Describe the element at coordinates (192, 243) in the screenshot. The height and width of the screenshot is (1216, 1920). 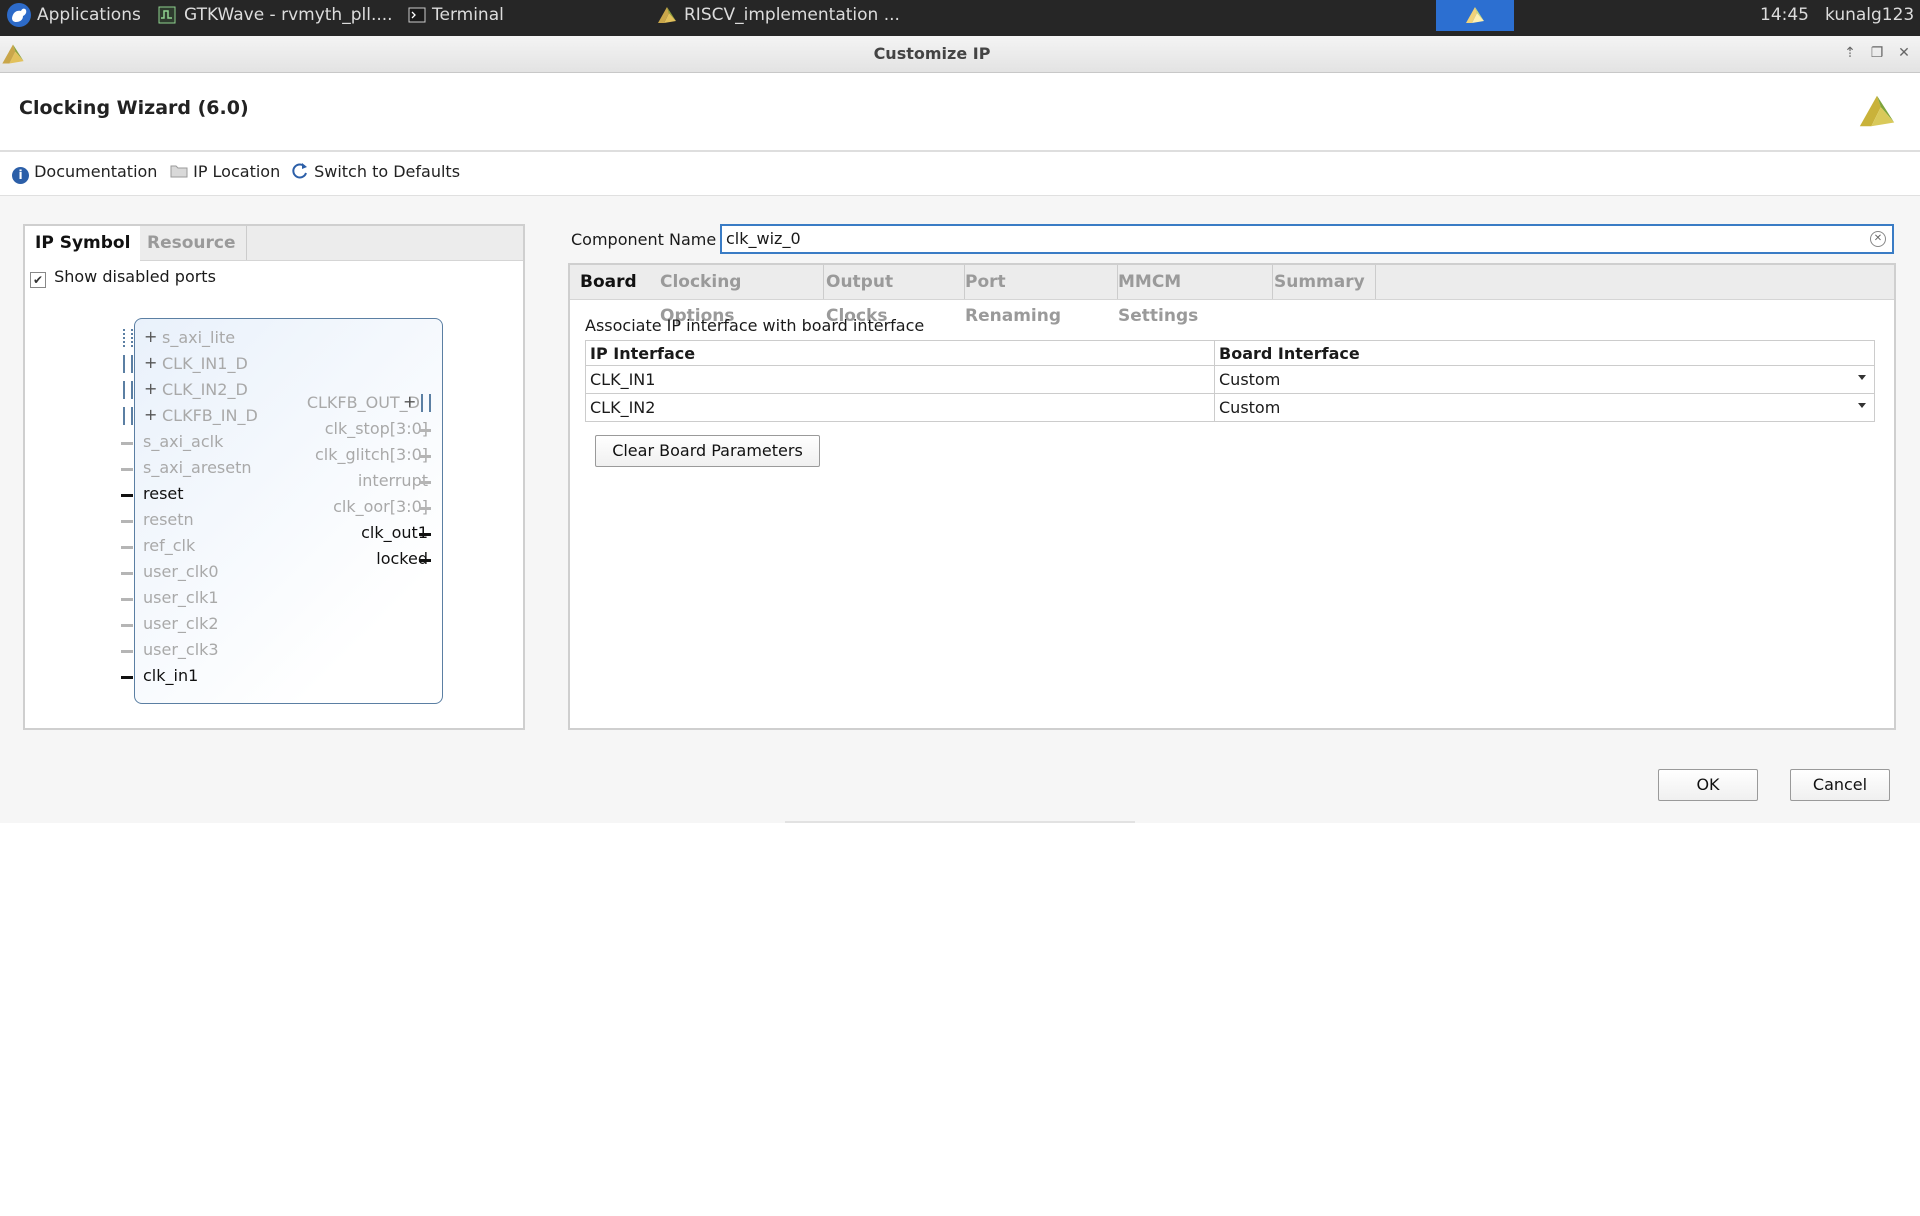
I see `tab-resource: Resource` at that location.